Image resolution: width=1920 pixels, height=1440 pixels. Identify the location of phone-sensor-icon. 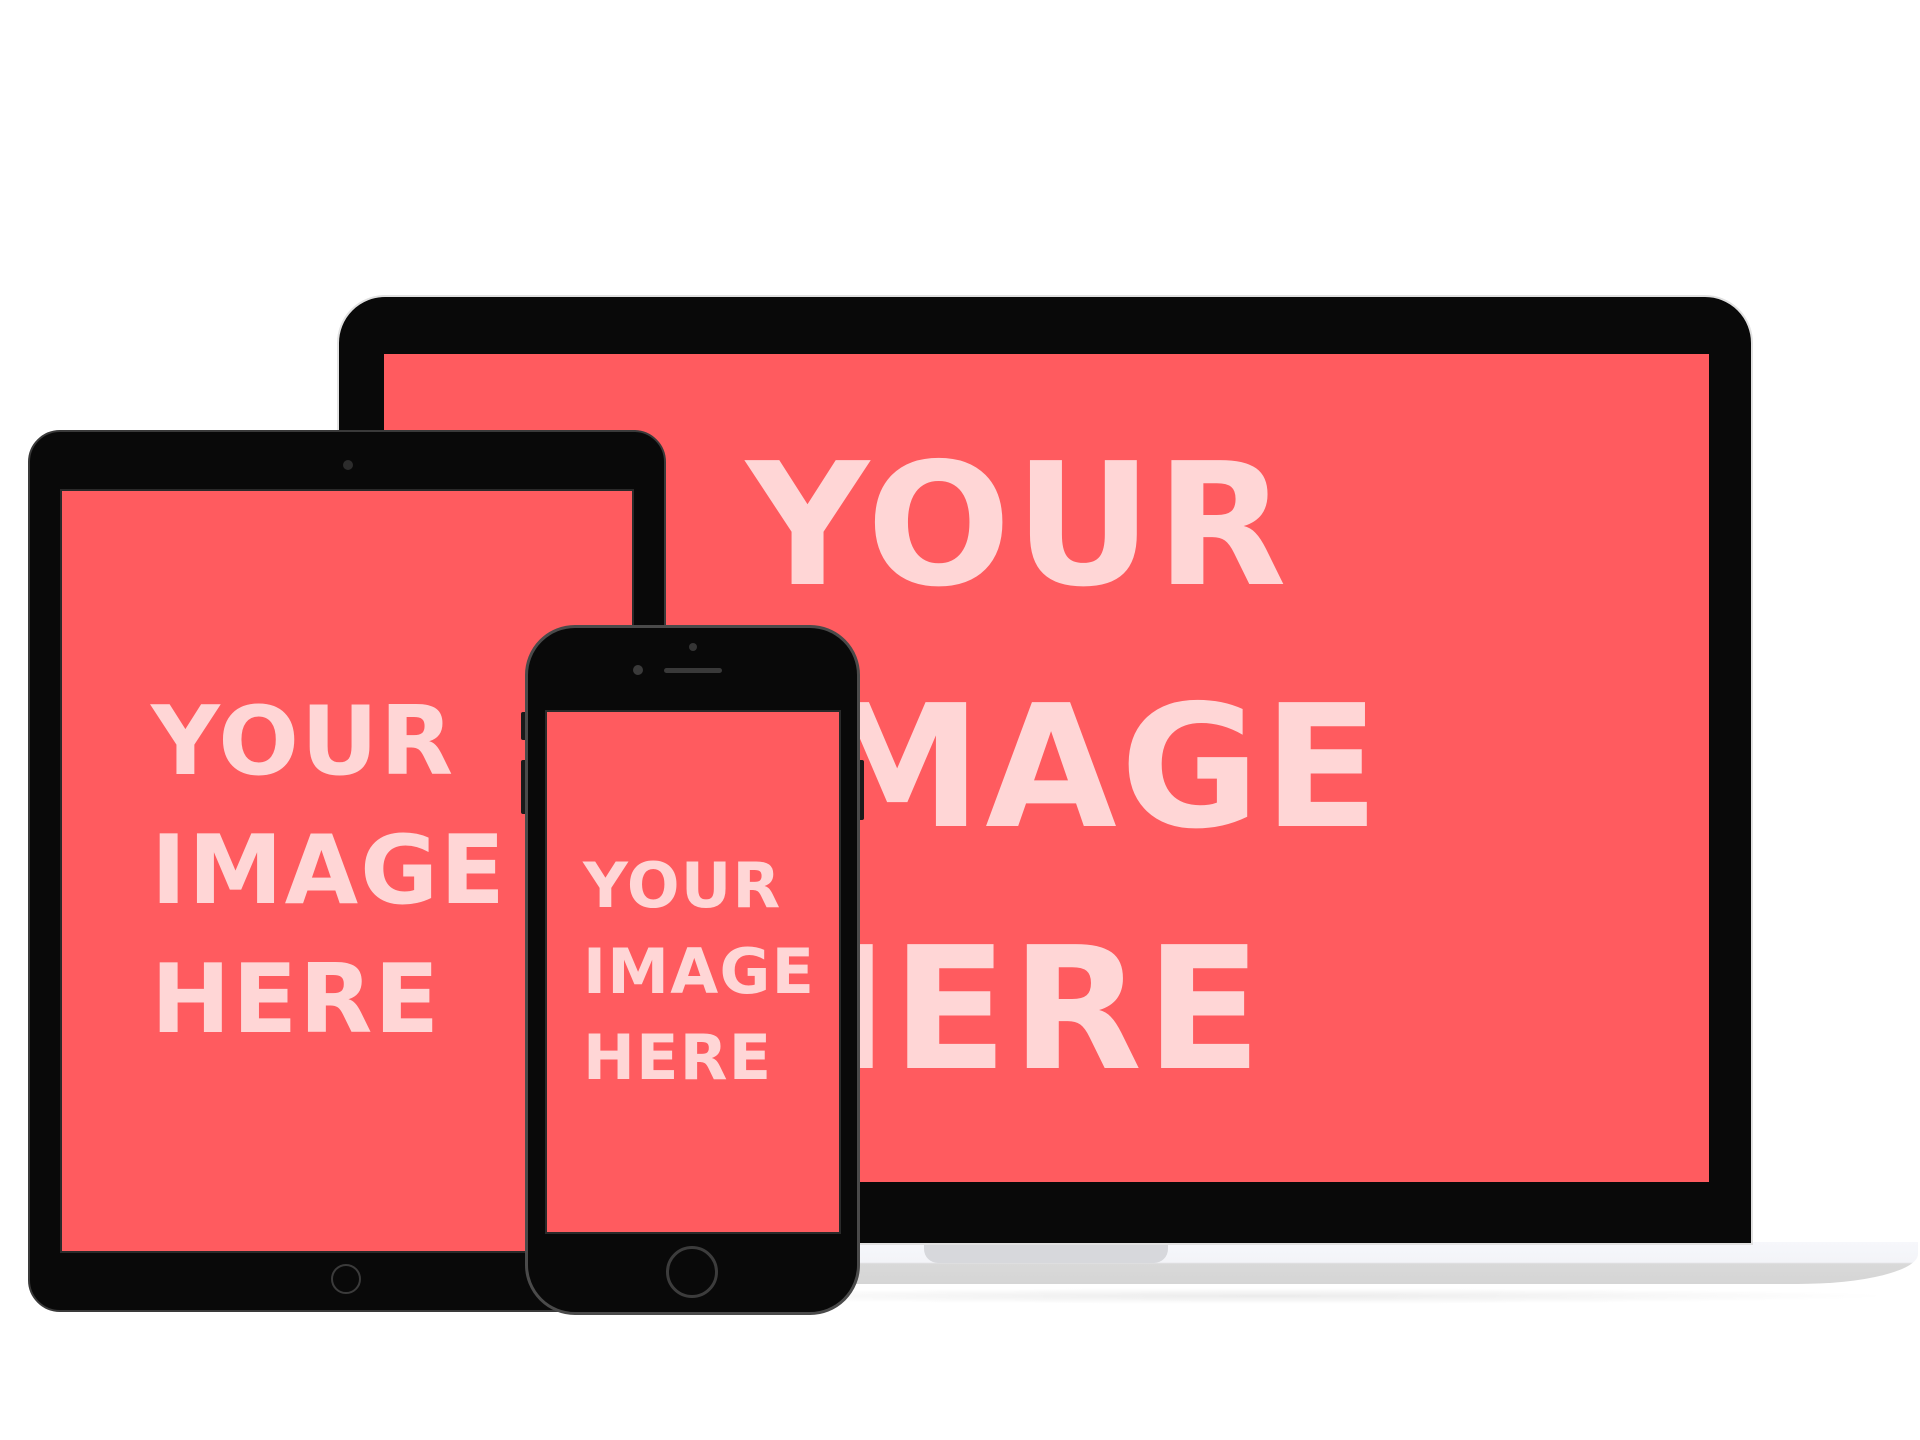
(638, 670).